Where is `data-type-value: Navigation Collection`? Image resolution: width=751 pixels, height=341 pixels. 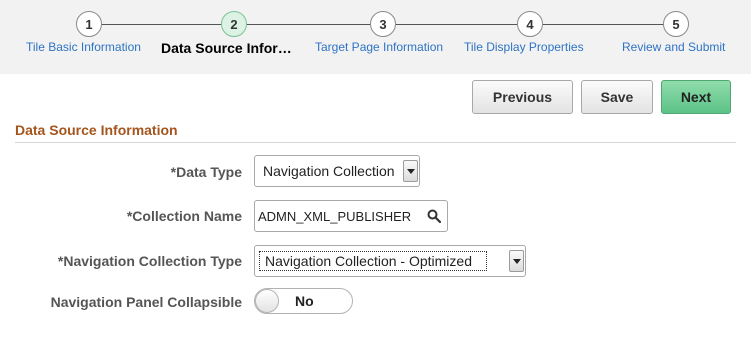
data-type-value: Navigation Collection is located at coordinates (329, 171).